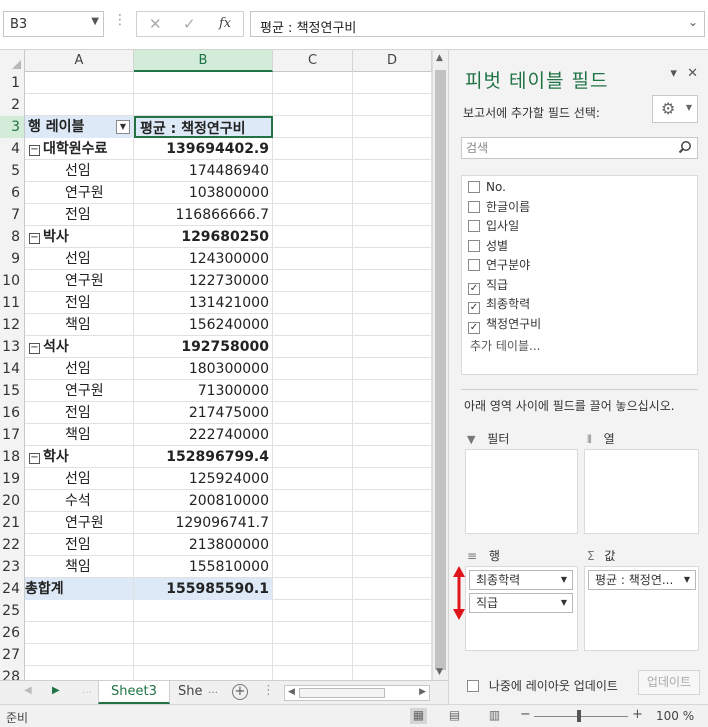 Image resolution: width=708 pixels, height=727 pixels. Describe the element at coordinates (439, 672) in the screenshot. I see `scroll-down-icon: ▼` at that location.